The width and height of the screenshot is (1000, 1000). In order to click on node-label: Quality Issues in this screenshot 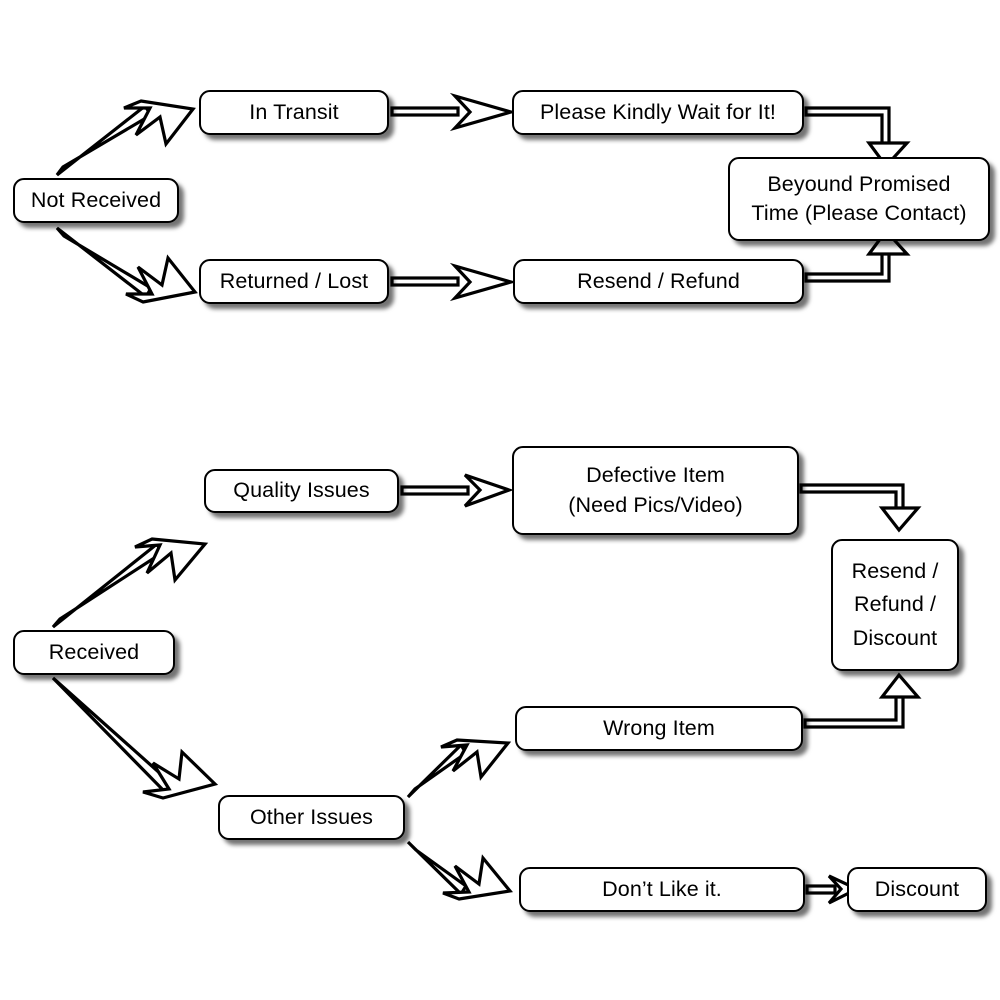, I will do `click(301, 490)`.